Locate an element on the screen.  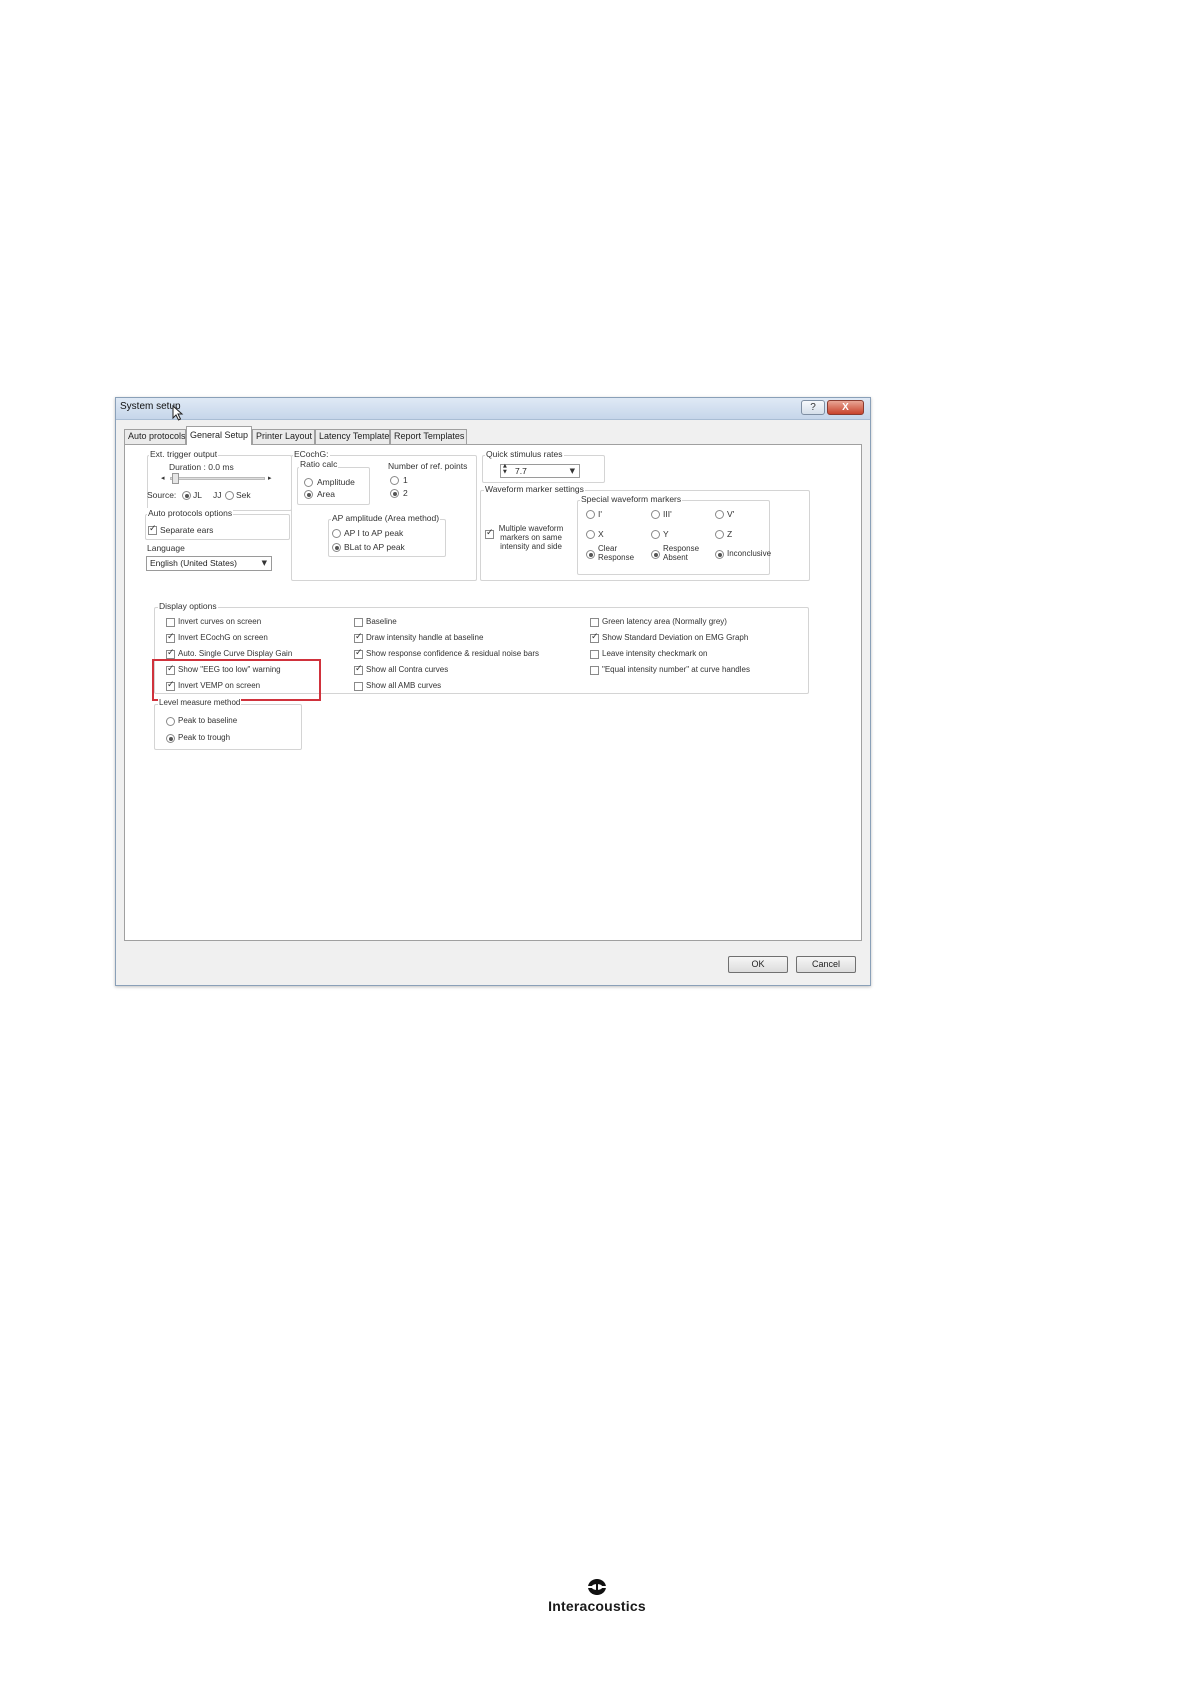
clear-response-radio is located at coordinates (590, 554).